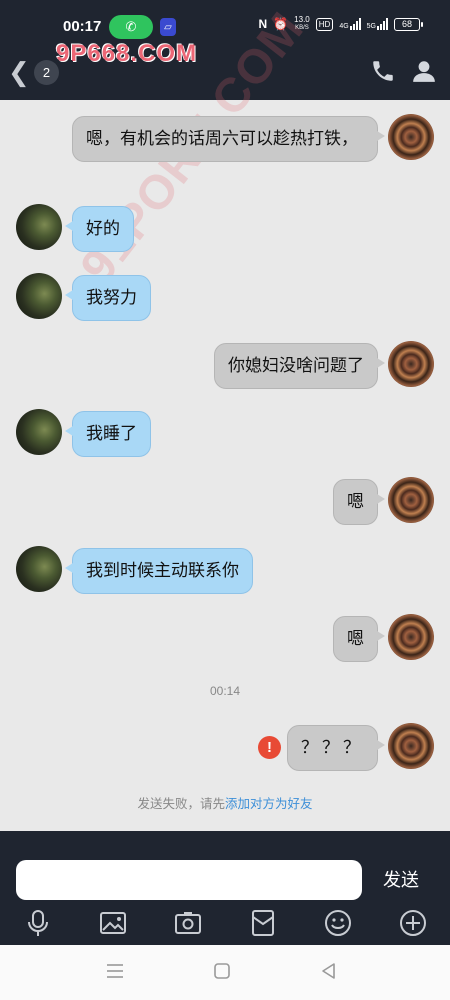 The image size is (450, 1000). What do you see at coordinates (401, 881) in the screenshot?
I see `send-button: 发送` at bounding box center [401, 881].